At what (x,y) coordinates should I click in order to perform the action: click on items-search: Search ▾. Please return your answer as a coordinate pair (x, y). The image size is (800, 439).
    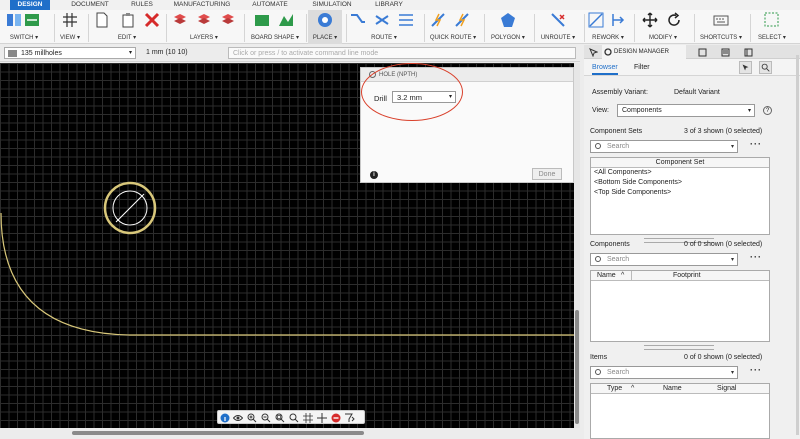
    Looking at the image, I should click on (664, 372).